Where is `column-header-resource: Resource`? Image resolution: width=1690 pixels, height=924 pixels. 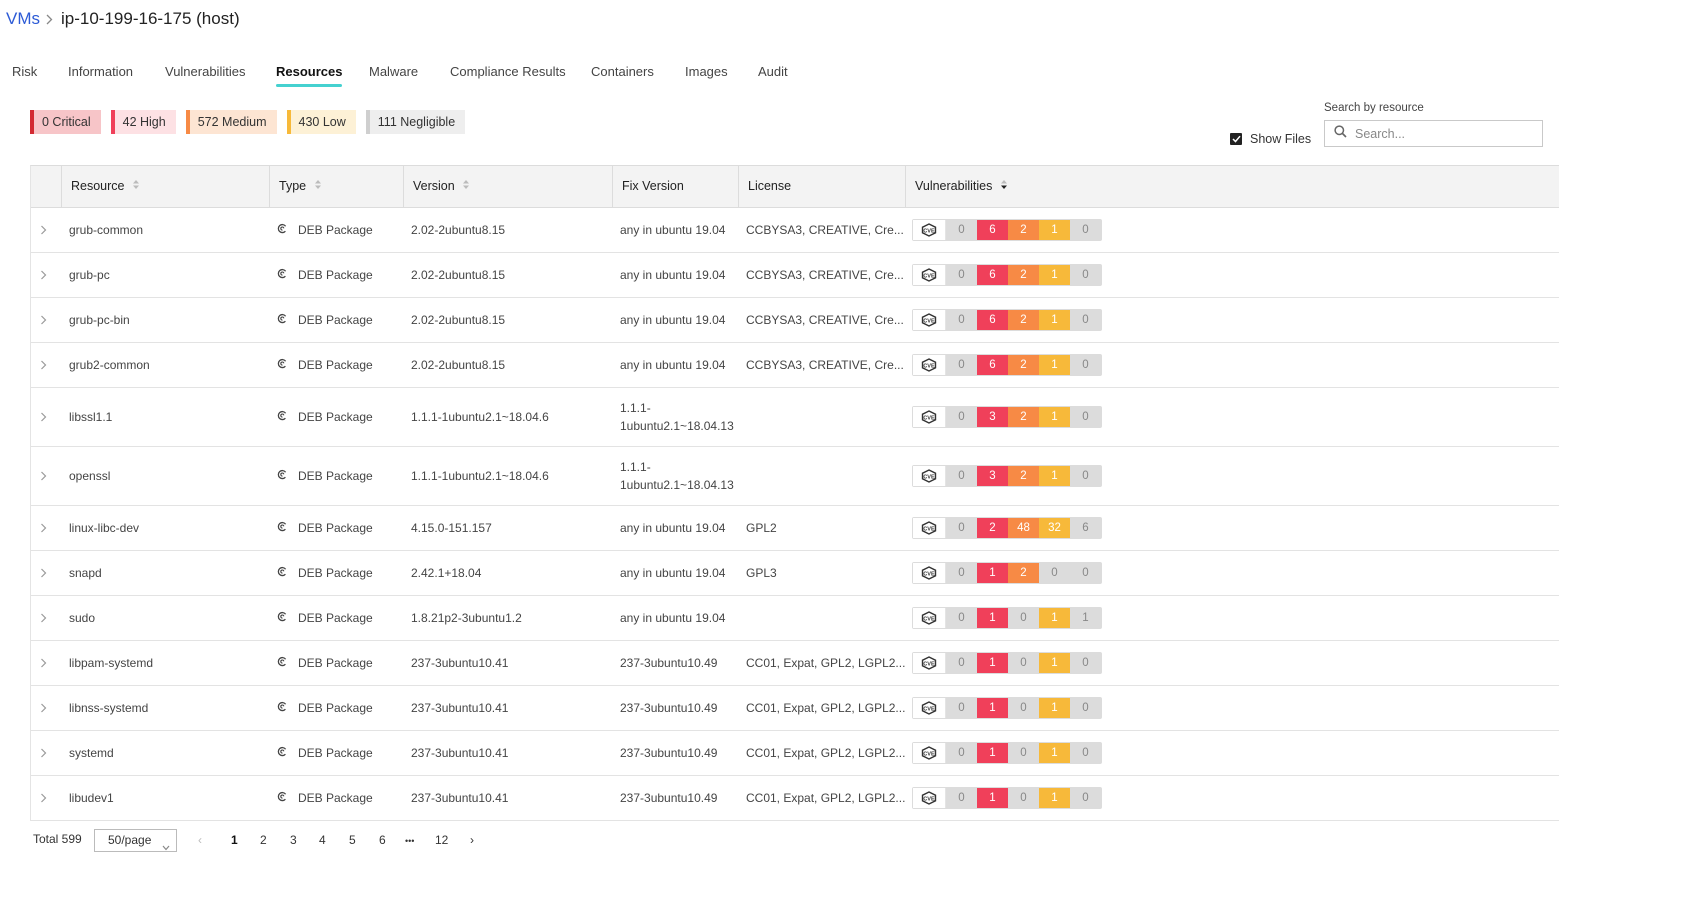
column-header-resource: Resource is located at coordinates (165, 186).